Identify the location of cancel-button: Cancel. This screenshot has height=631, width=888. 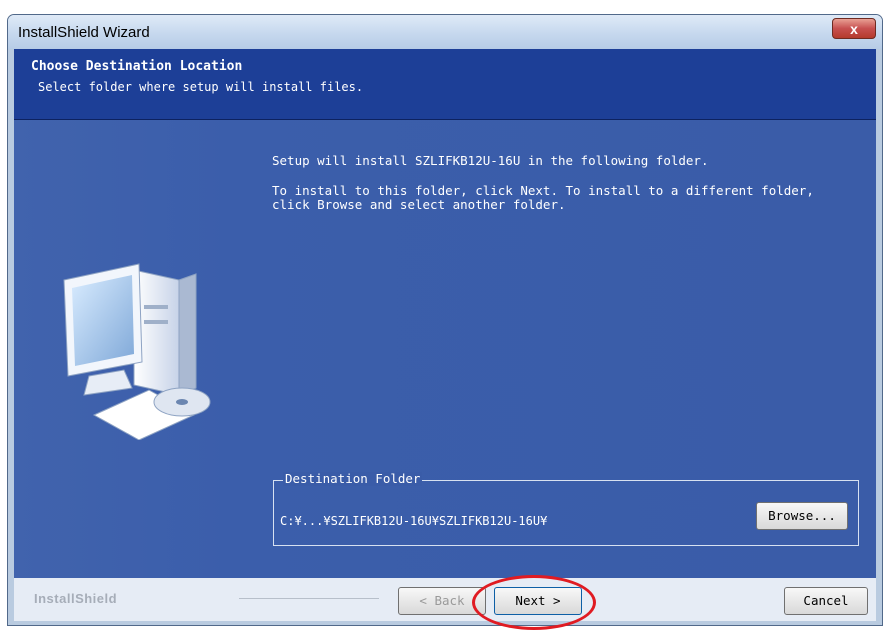
(826, 601).